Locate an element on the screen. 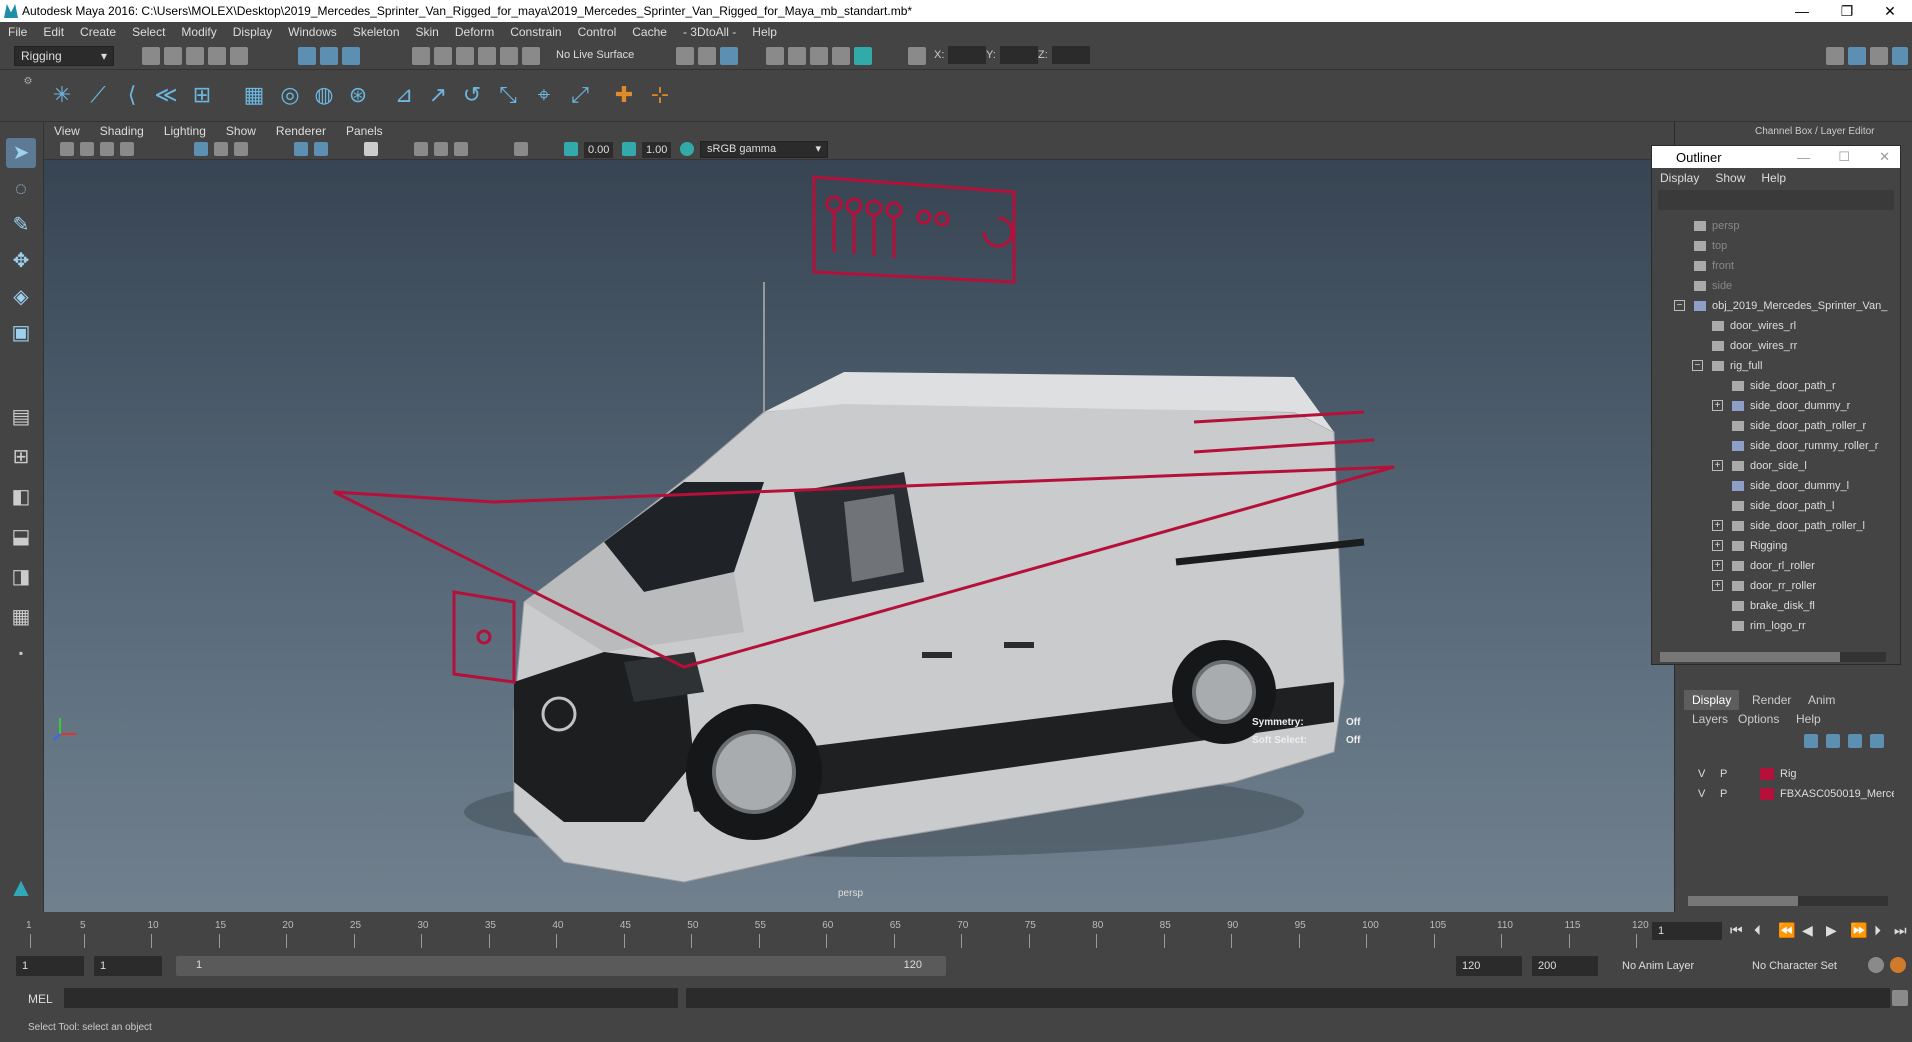 Image resolution: width=1912 pixels, height=1042 pixels. select-hierarchy-icon is located at coordinates (307, 56).